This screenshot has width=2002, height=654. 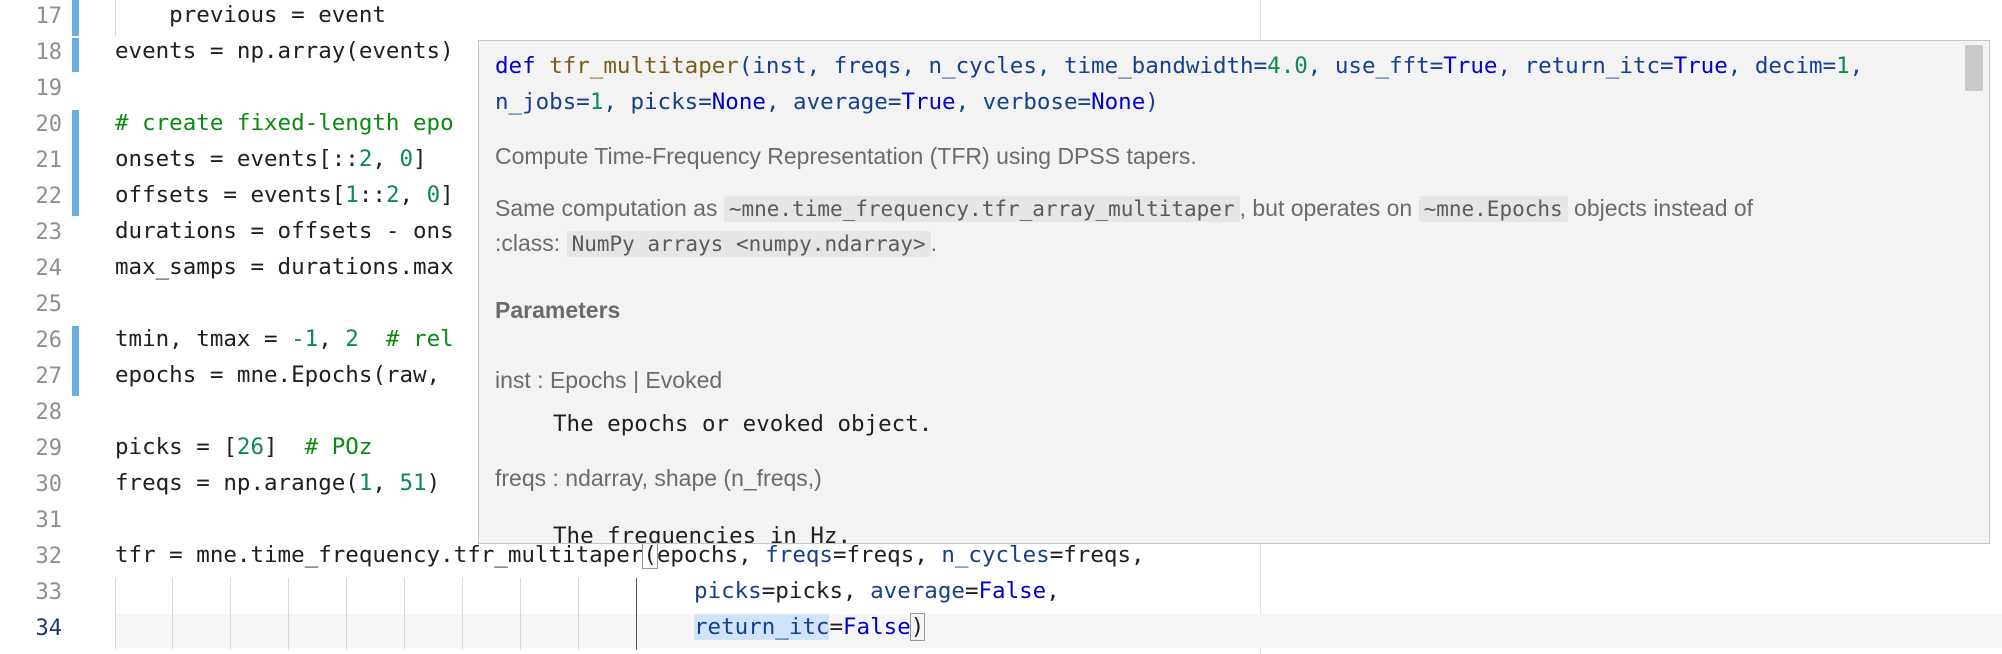 What do you see at coordinates (49, 376) in the screenshot?
I see `line-number: 27` at bounding box center [49, 376].